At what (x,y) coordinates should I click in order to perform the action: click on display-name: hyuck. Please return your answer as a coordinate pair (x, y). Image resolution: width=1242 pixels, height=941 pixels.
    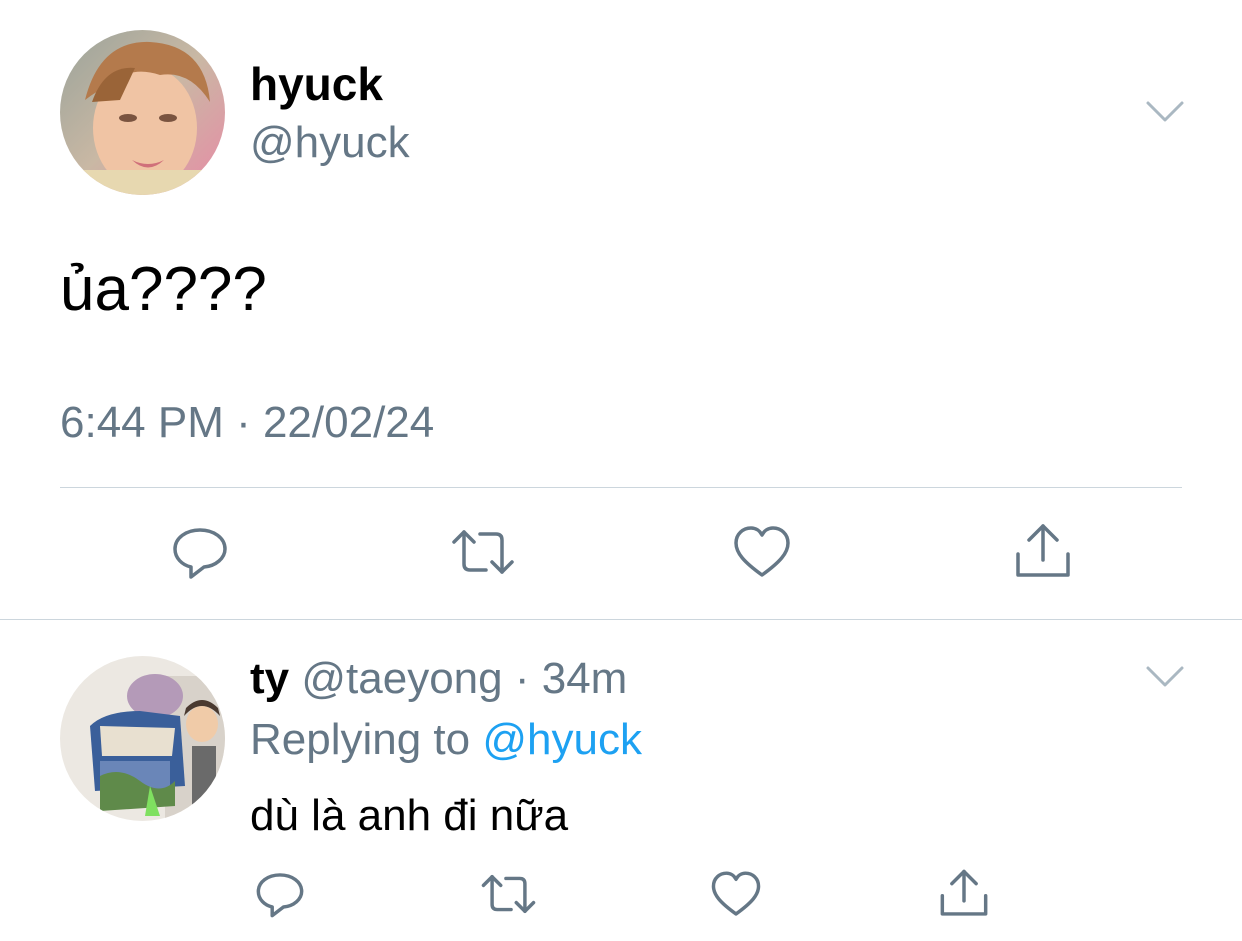
    Looking at the image, I should click on (316, 84).